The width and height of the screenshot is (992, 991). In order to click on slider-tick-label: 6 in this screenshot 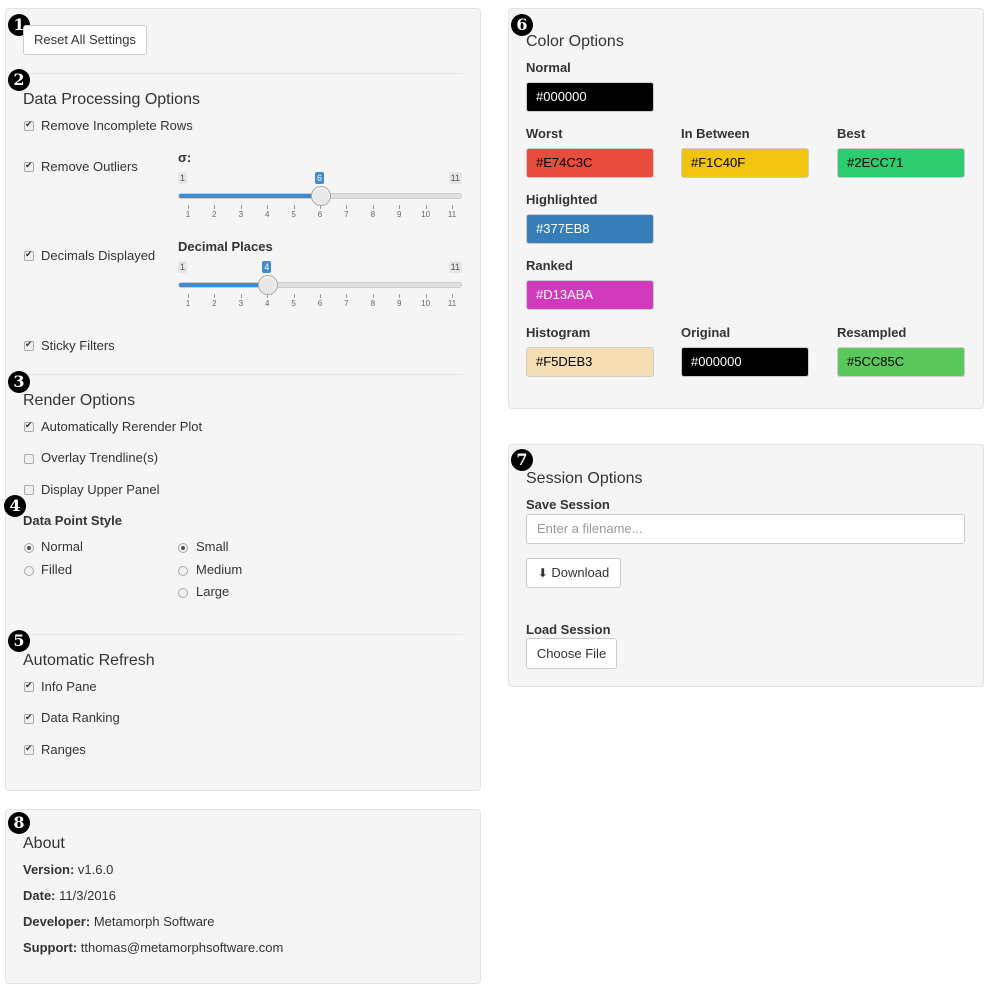, I will do `click(320, 303)`.